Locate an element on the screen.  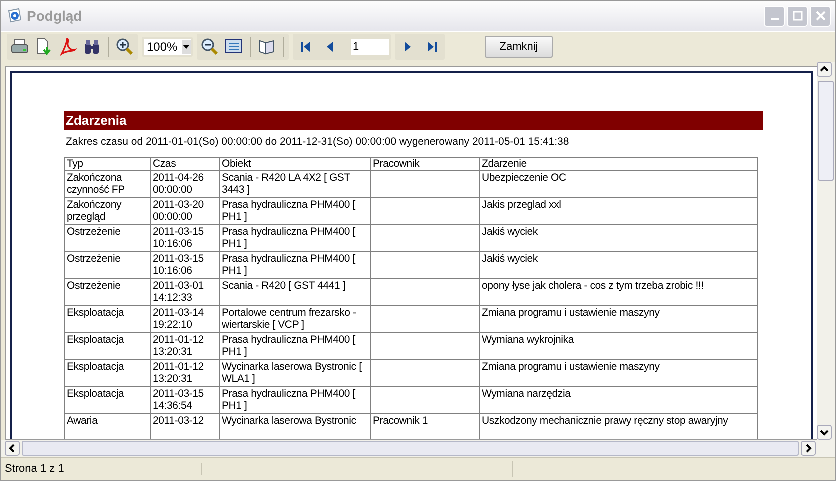
page-icon is located at coordinates (234, 47).